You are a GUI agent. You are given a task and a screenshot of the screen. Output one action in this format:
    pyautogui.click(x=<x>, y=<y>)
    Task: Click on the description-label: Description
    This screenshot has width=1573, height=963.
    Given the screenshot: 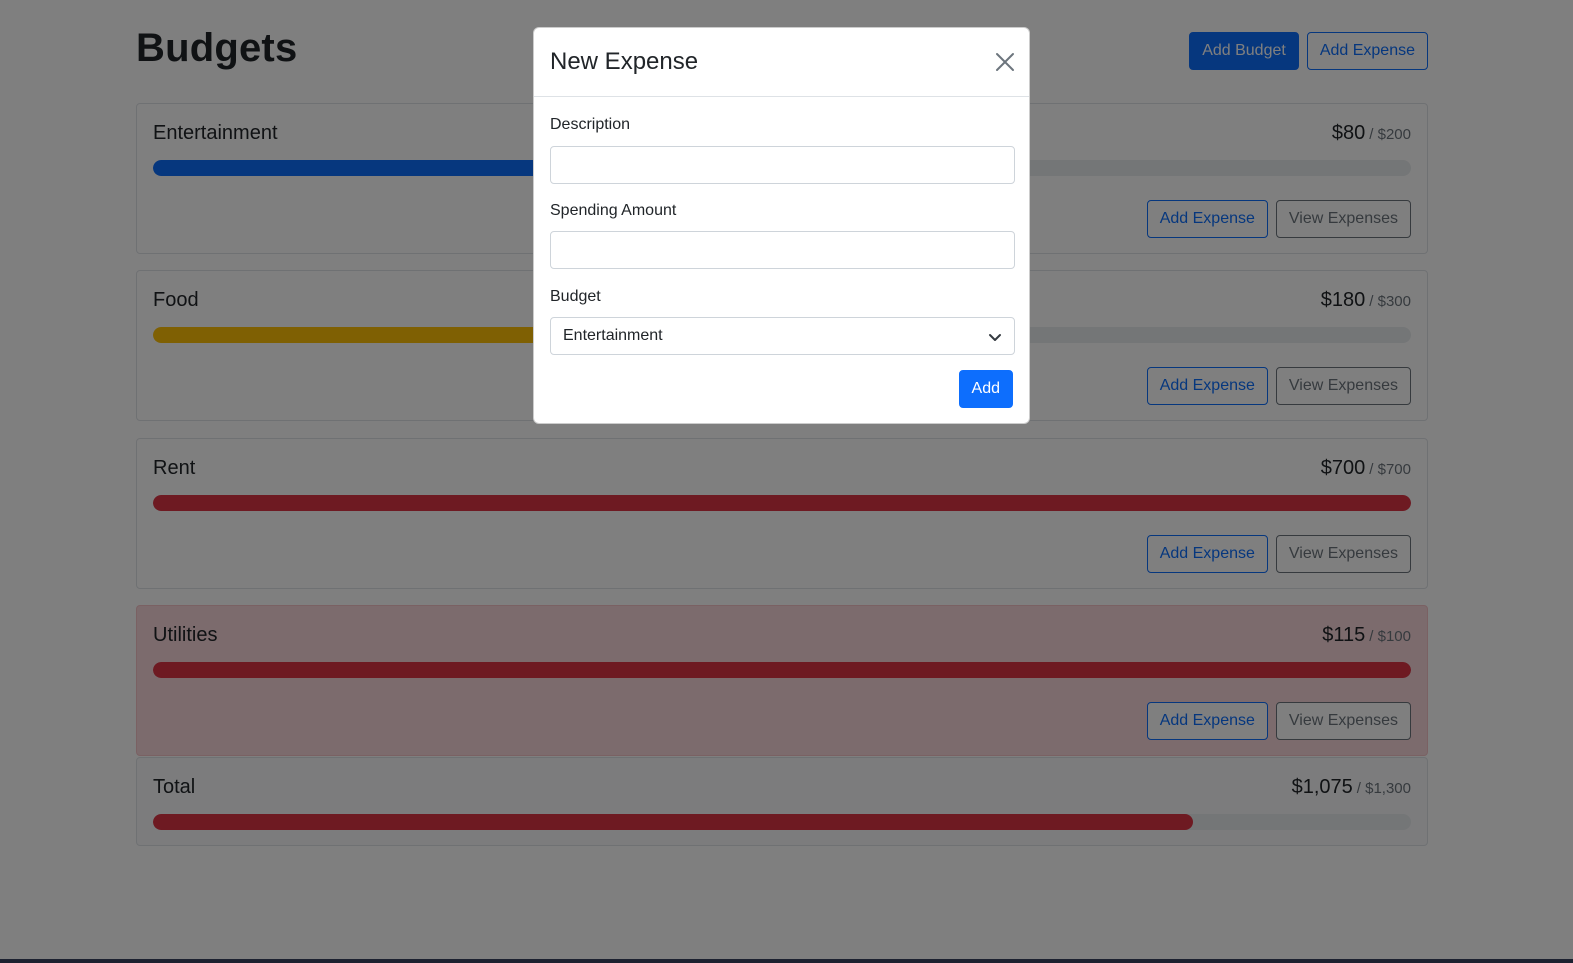 What is the action you would take?
    pyautogui.click(x=590, y=124)
    